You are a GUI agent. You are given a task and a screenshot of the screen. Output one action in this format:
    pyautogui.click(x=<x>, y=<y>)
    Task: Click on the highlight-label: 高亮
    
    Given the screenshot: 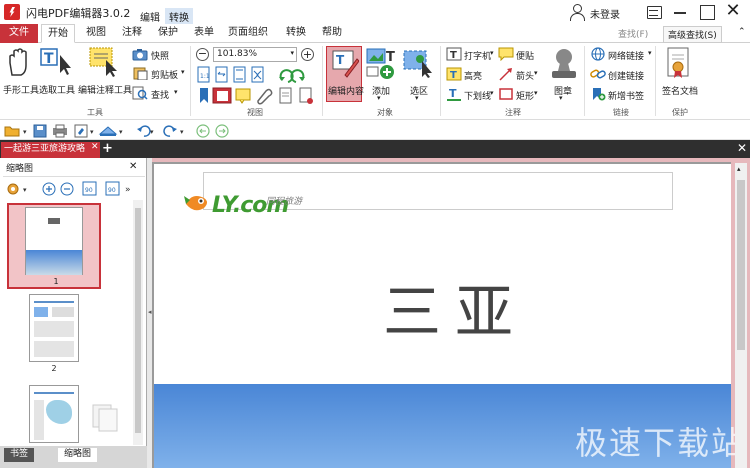 What is the action you would take?
    pyautogui.click(x=473, y=75)
    